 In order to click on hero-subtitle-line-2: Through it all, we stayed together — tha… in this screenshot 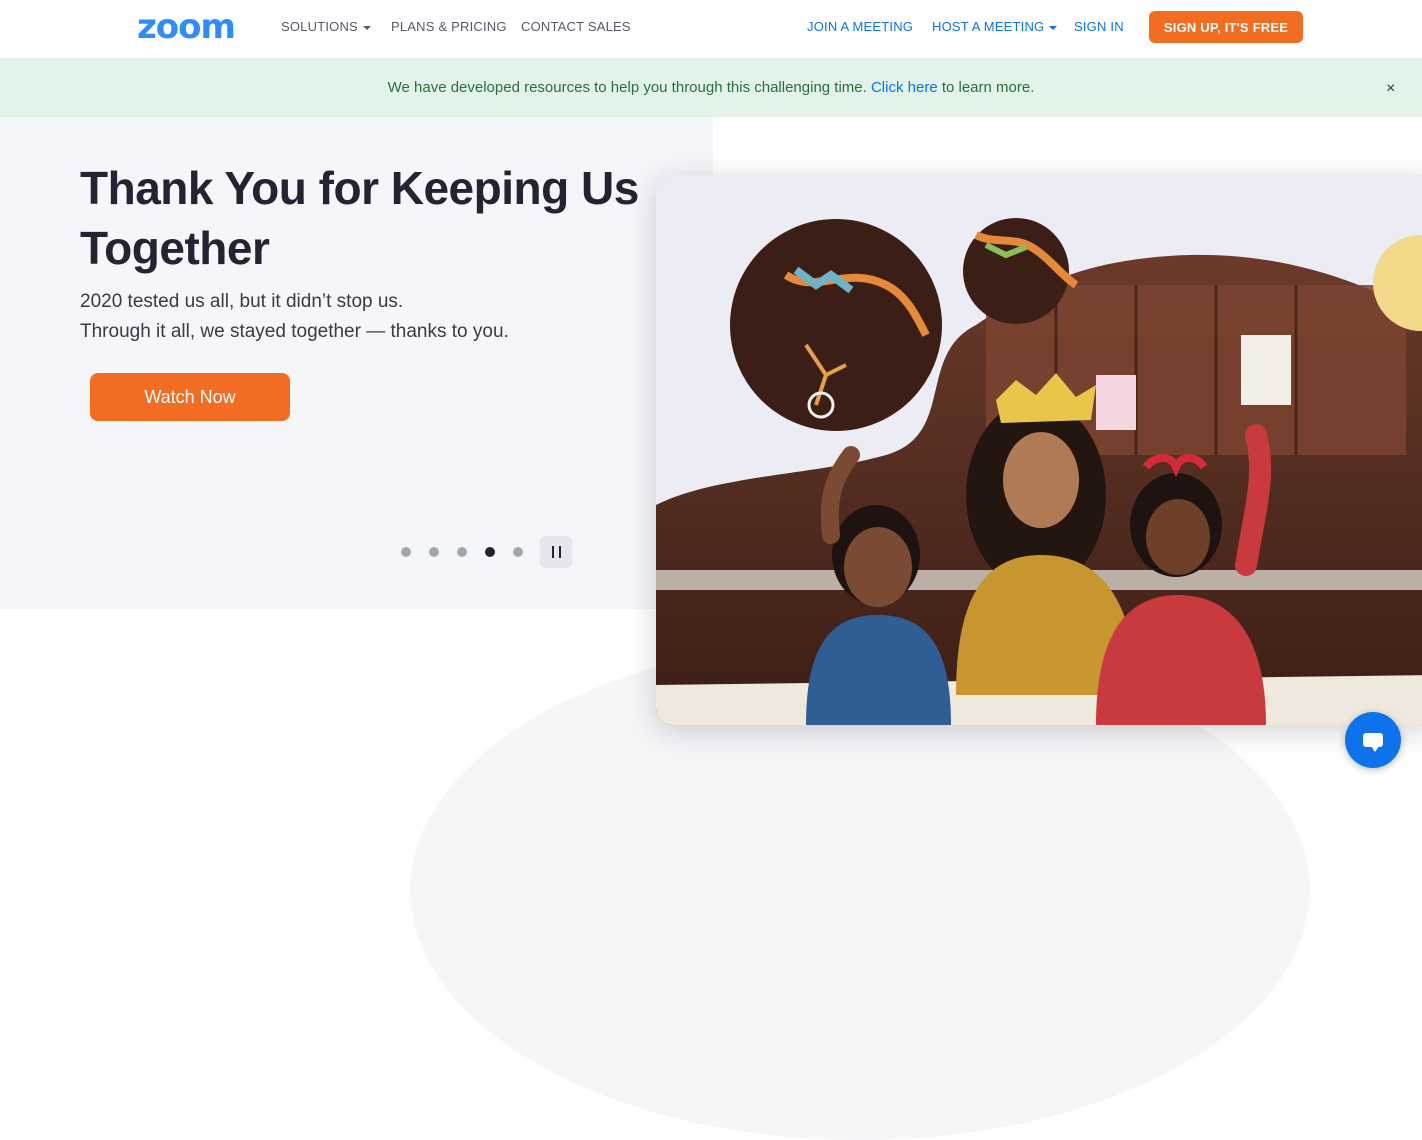, I will do `click(294, 331)`.